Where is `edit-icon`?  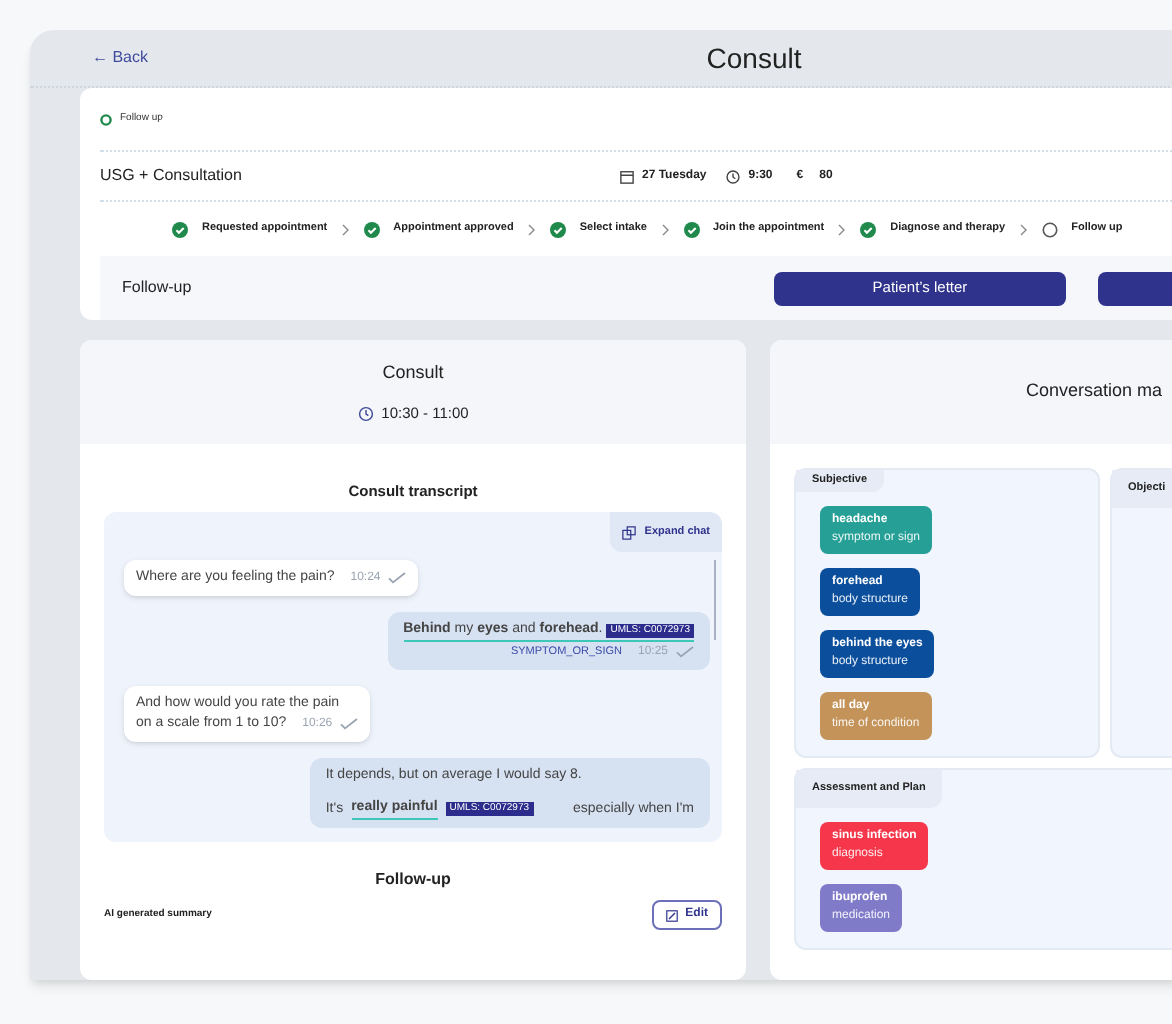 edit-icon is located at coordinates (671, 915).